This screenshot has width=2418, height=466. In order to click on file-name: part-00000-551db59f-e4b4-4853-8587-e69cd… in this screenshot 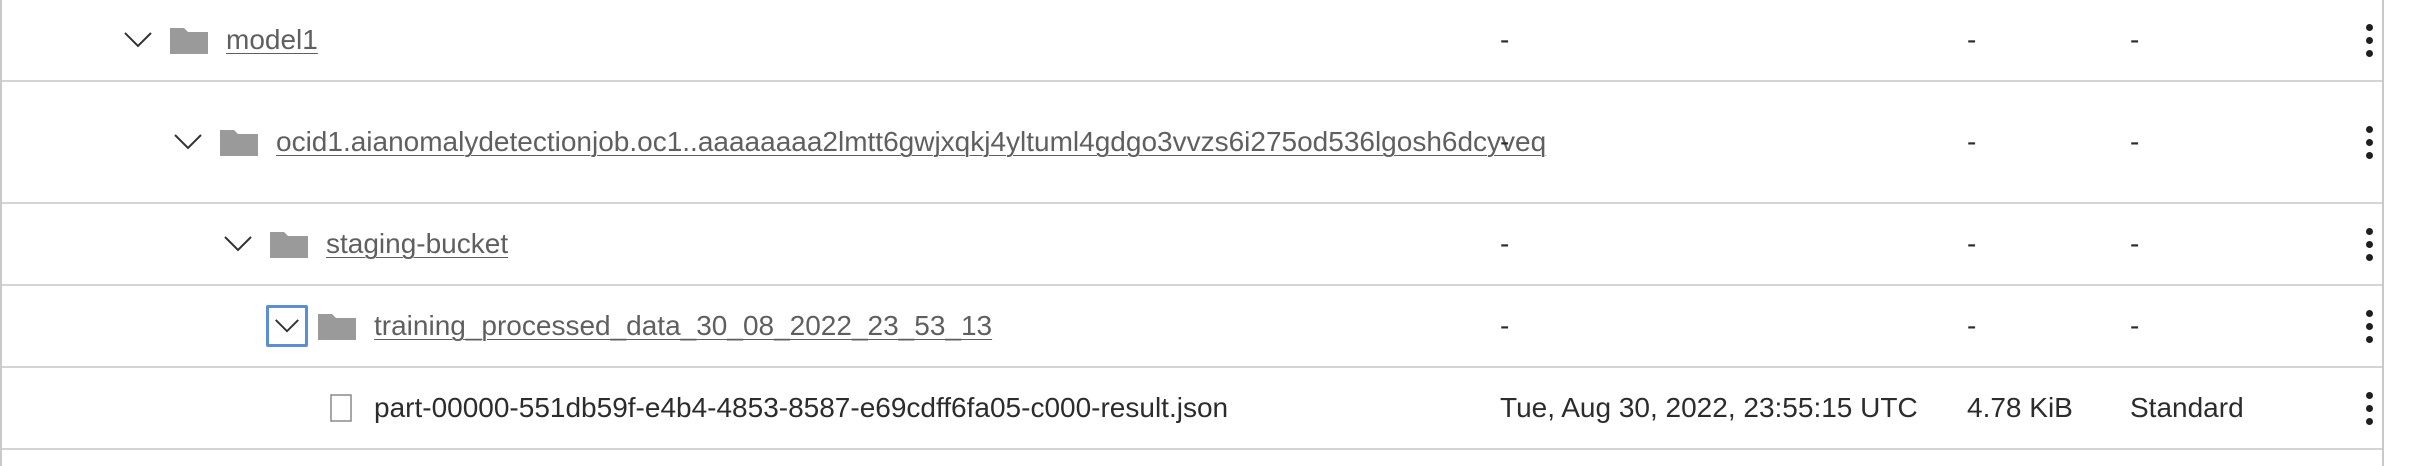, I will do `click(801, 408)`.